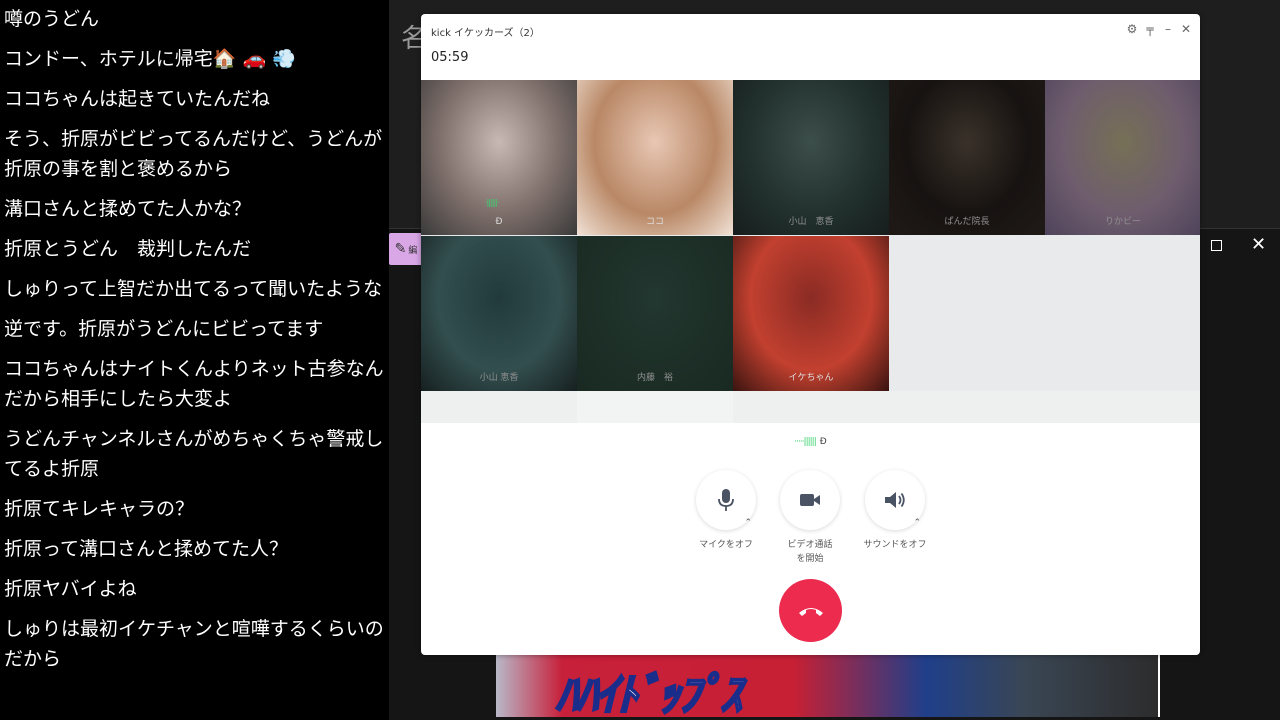  I want to click on phone-hangup-icon, so click(810, 611).